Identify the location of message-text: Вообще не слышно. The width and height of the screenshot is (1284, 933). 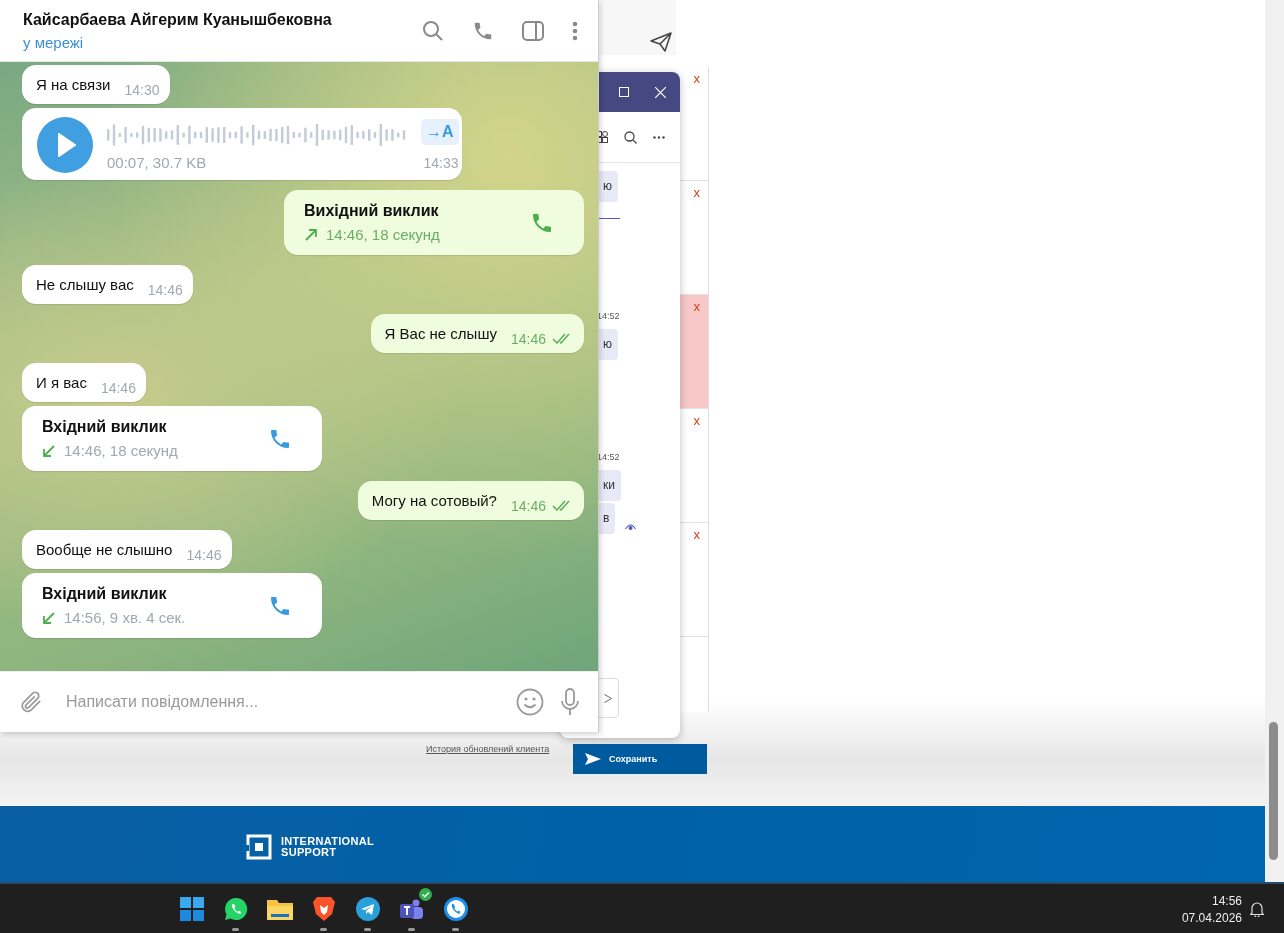
(104, 550).